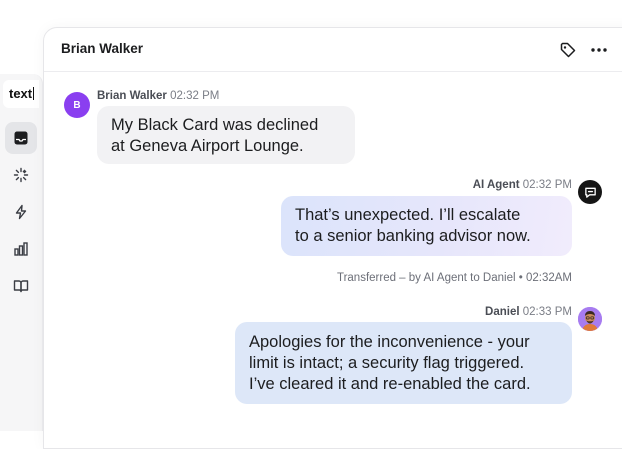 This screenshot has width=622, height=449. What do you see at coordinates (21, 94) in the screenshot?
I see `brand-text: text` at bounding box center [21, 94].